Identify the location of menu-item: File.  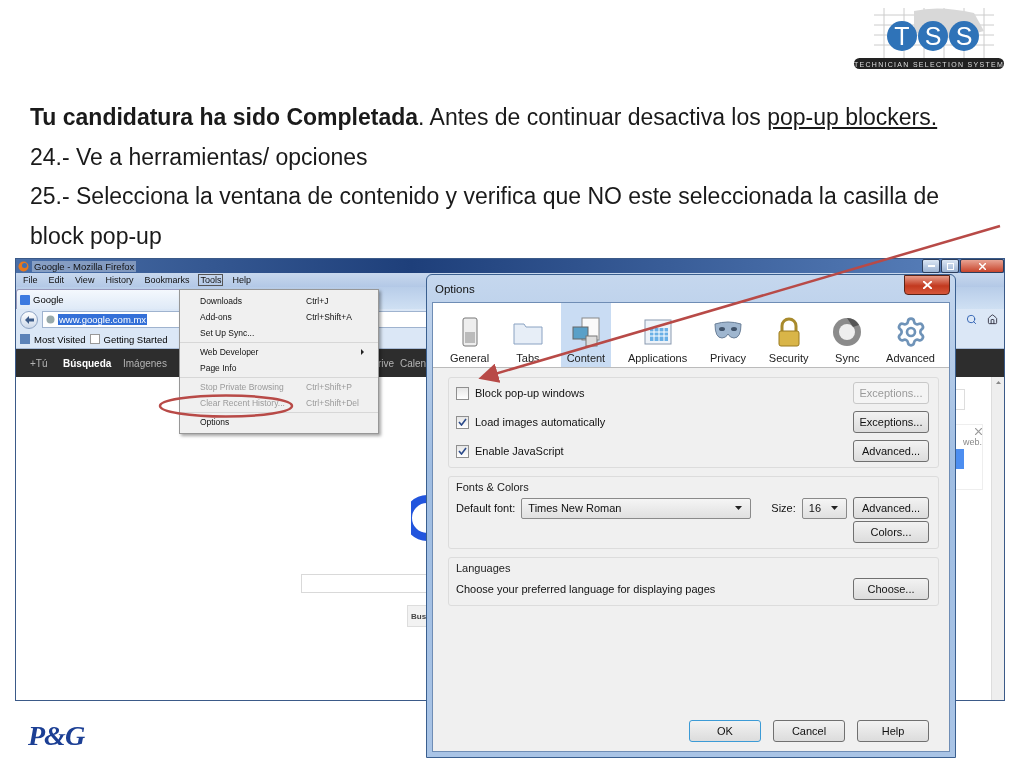
(30, 280).